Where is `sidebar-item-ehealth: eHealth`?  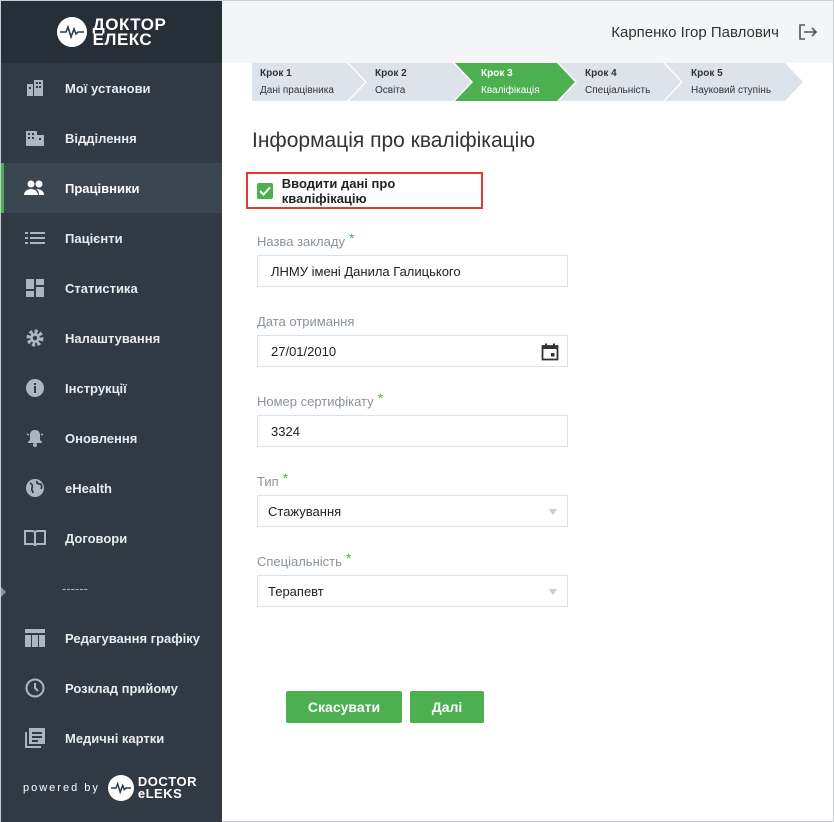 sidebar-item-ehealth: eHealth is located at coordinates (111, 488).